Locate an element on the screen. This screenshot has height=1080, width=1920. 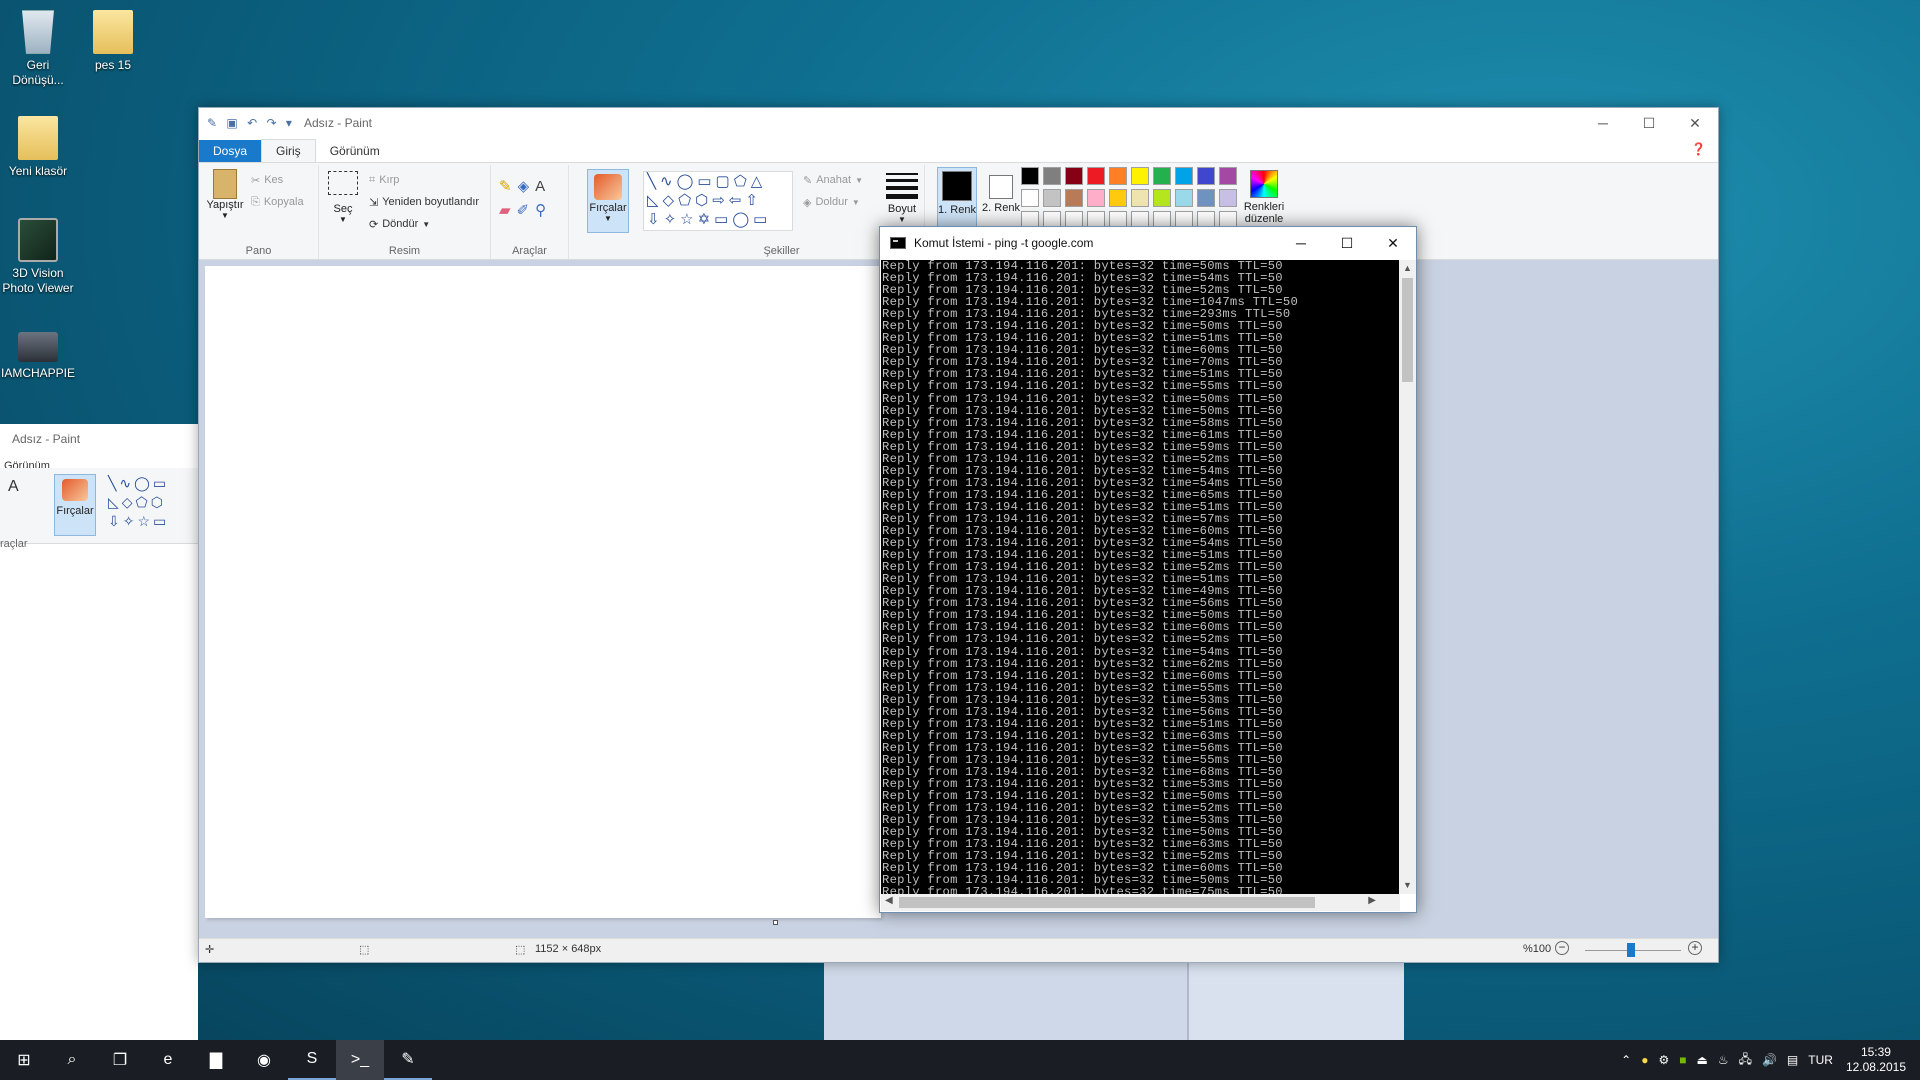
resize-button: ⇲ Yeniden boyutlandır is located at coordinates (424, 202).